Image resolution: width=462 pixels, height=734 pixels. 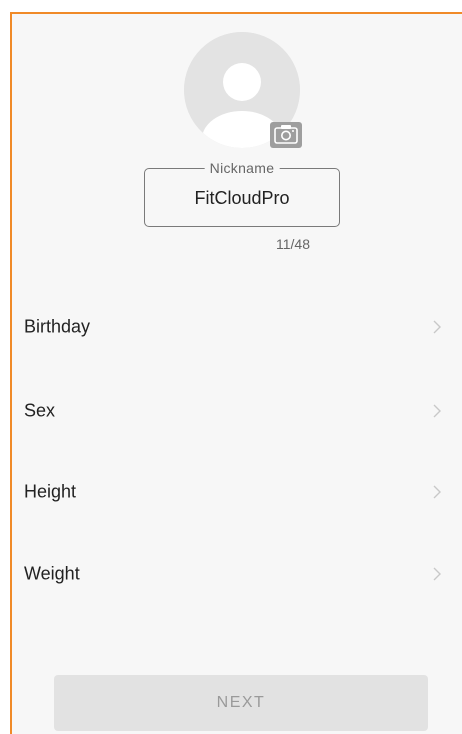 I want to click on height-row: Height, so click(x=232, y=492).